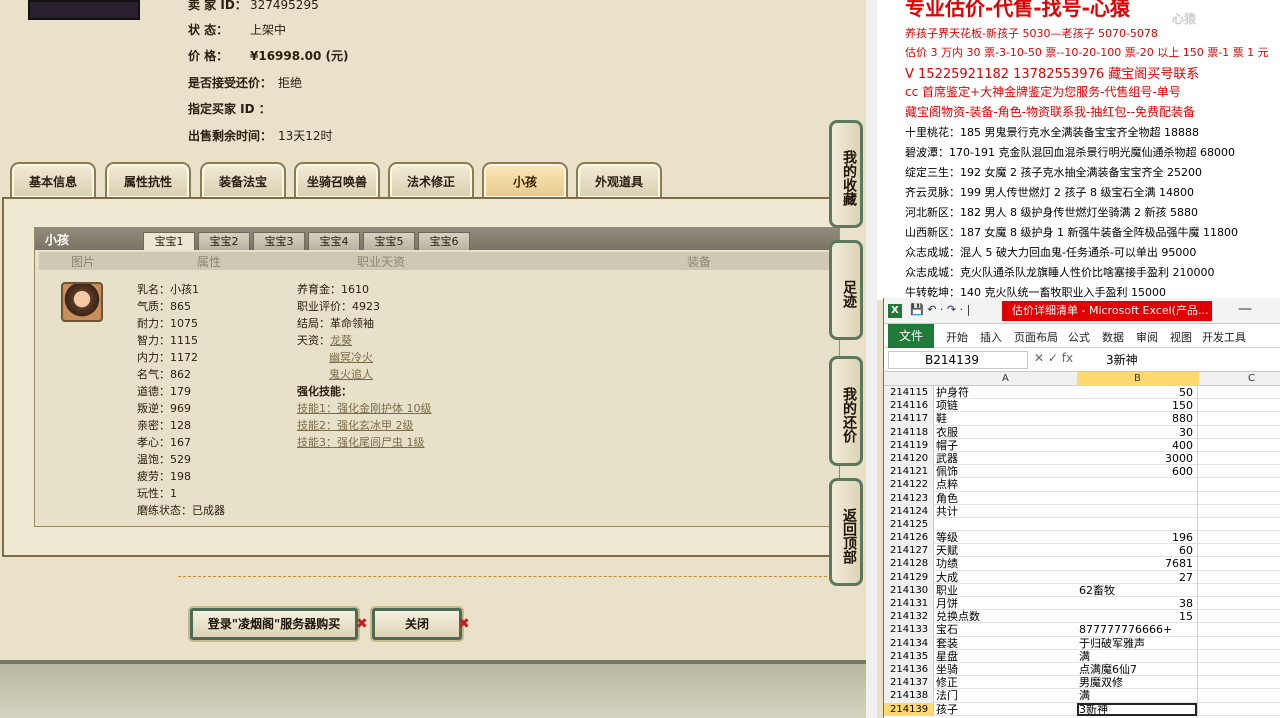 The height and width of the screenshot is (718, 1280). Describe the element at coordinates (355, 425) in the screenshot. I see `skill-link: 技能2：强化玄冰甲 2级` at that location.